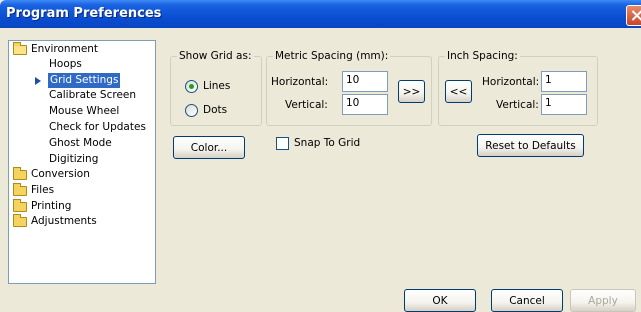 The width and height of the screenshot is (641, 312). What do you see at coordinates (43, 190) in the screenshot?
I see `tree-category-label: Files` at bounding box center [43, 190].